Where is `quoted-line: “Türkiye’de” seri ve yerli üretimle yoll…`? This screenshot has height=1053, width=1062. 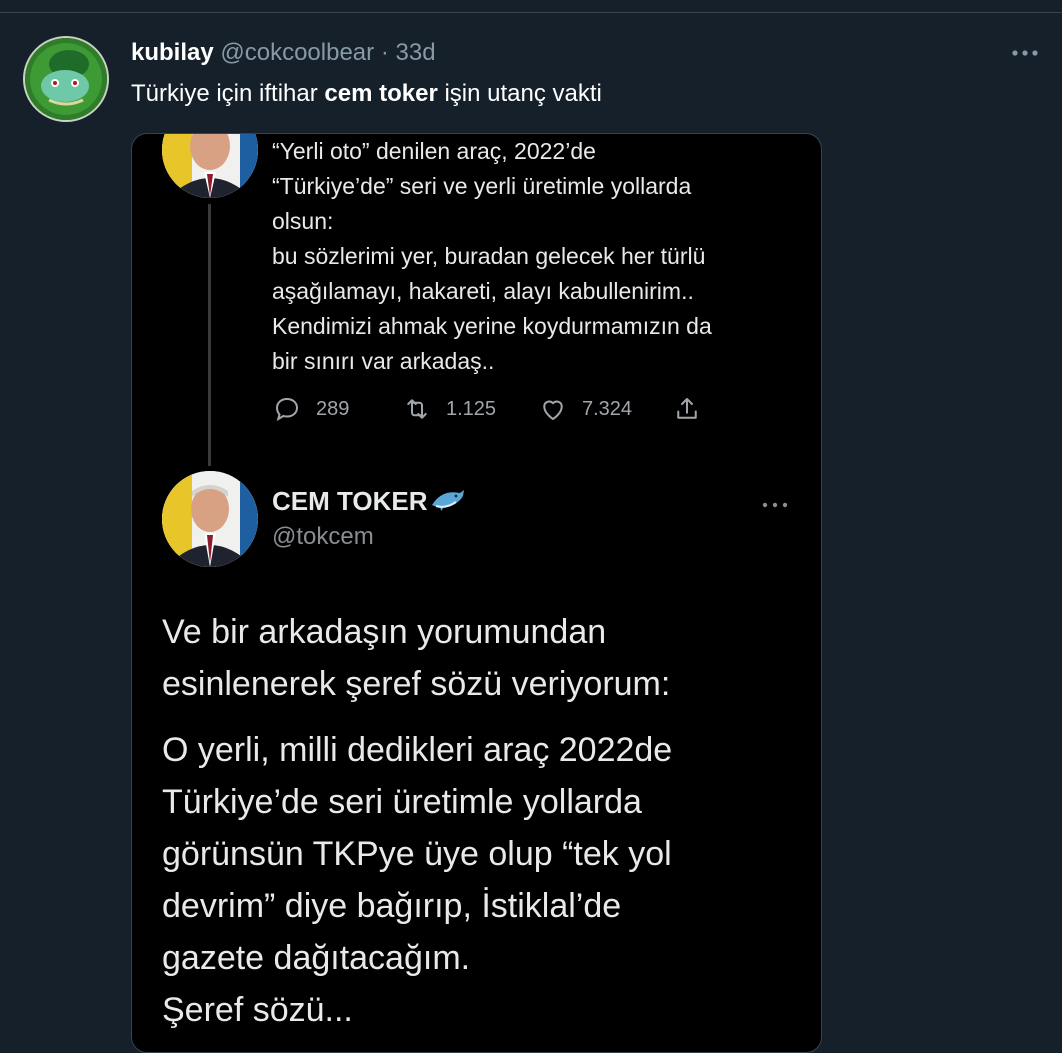
quoted-line: “Türkiye’de” seri ve yerli üretimle yoll… is located at coordinates (482, 186).